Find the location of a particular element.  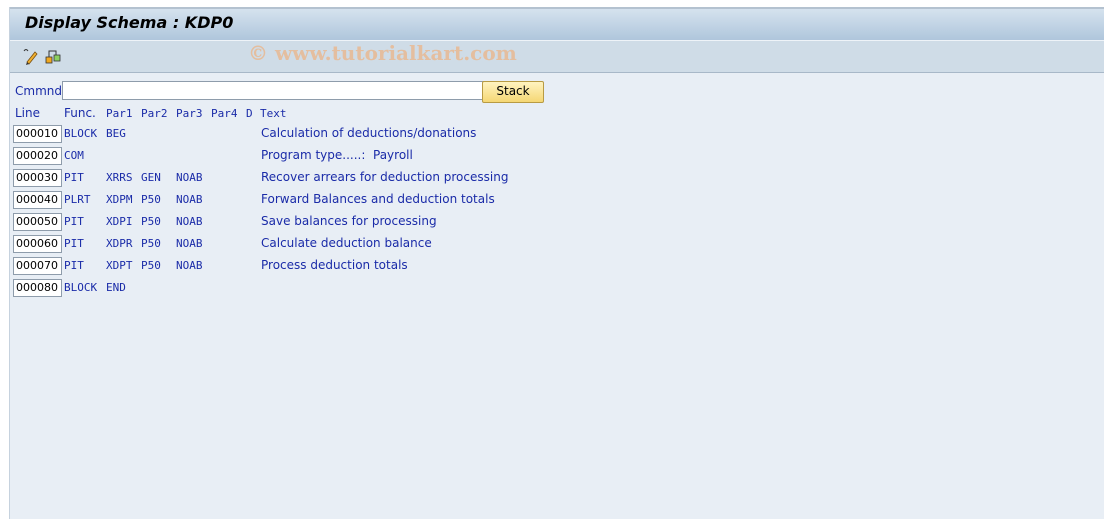

line-number-field: 000080 is located at coordinates (37, 288).